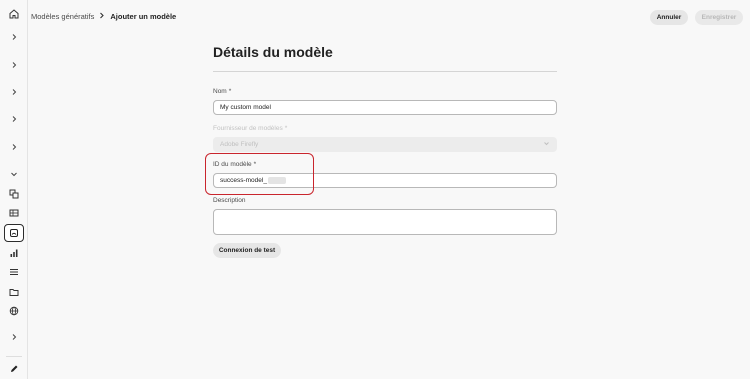 Image resolution: width=750 pixels, height=379 pixels. What do you see at coordinates (14, 311) in the screenshot?
I see `globe-icon` at bounding box center [14, 311].